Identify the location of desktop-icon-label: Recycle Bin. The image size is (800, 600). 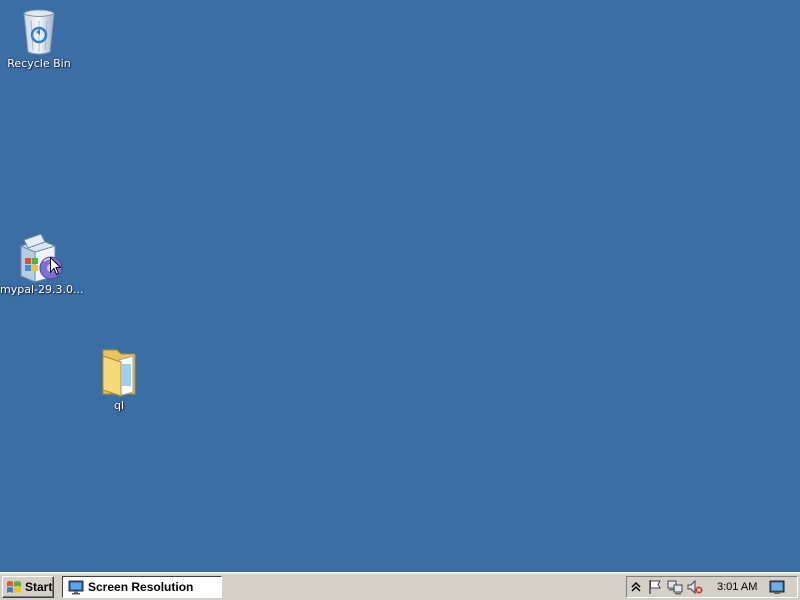
(39, 63).